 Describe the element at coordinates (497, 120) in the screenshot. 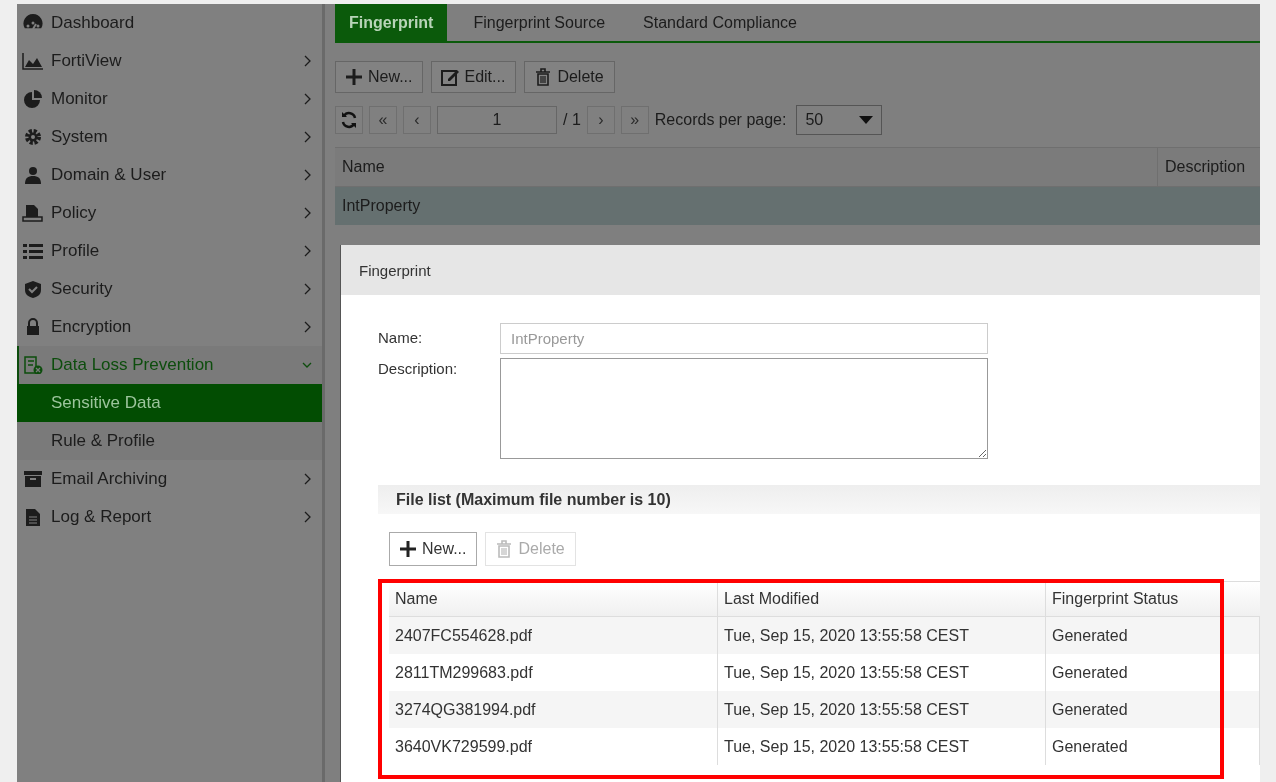

I see `page-input: 1` at that location.